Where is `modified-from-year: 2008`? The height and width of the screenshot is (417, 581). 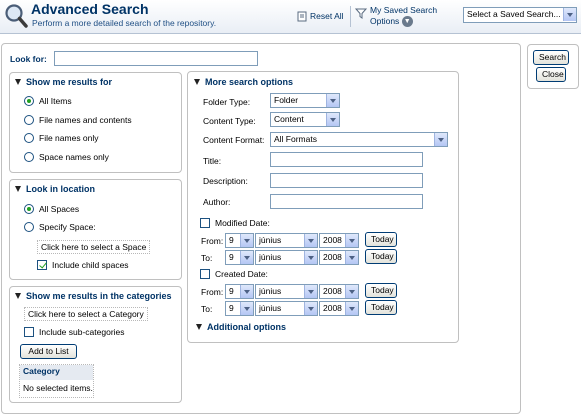
modified-from-year: 2008 is located at coordinates (339, 240).